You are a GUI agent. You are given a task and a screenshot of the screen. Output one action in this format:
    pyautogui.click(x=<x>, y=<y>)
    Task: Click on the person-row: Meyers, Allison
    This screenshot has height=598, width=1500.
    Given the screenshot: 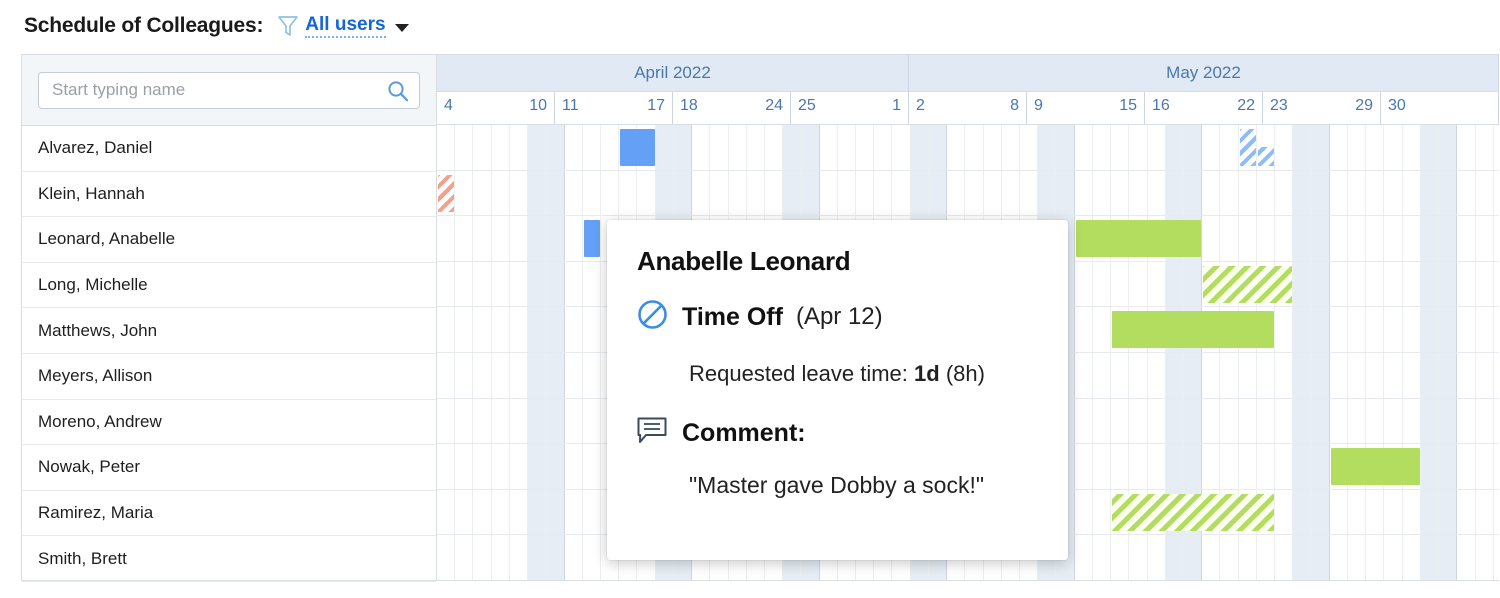 What is the action you would take?
    pyautogui.click(x=229, y=377)
    